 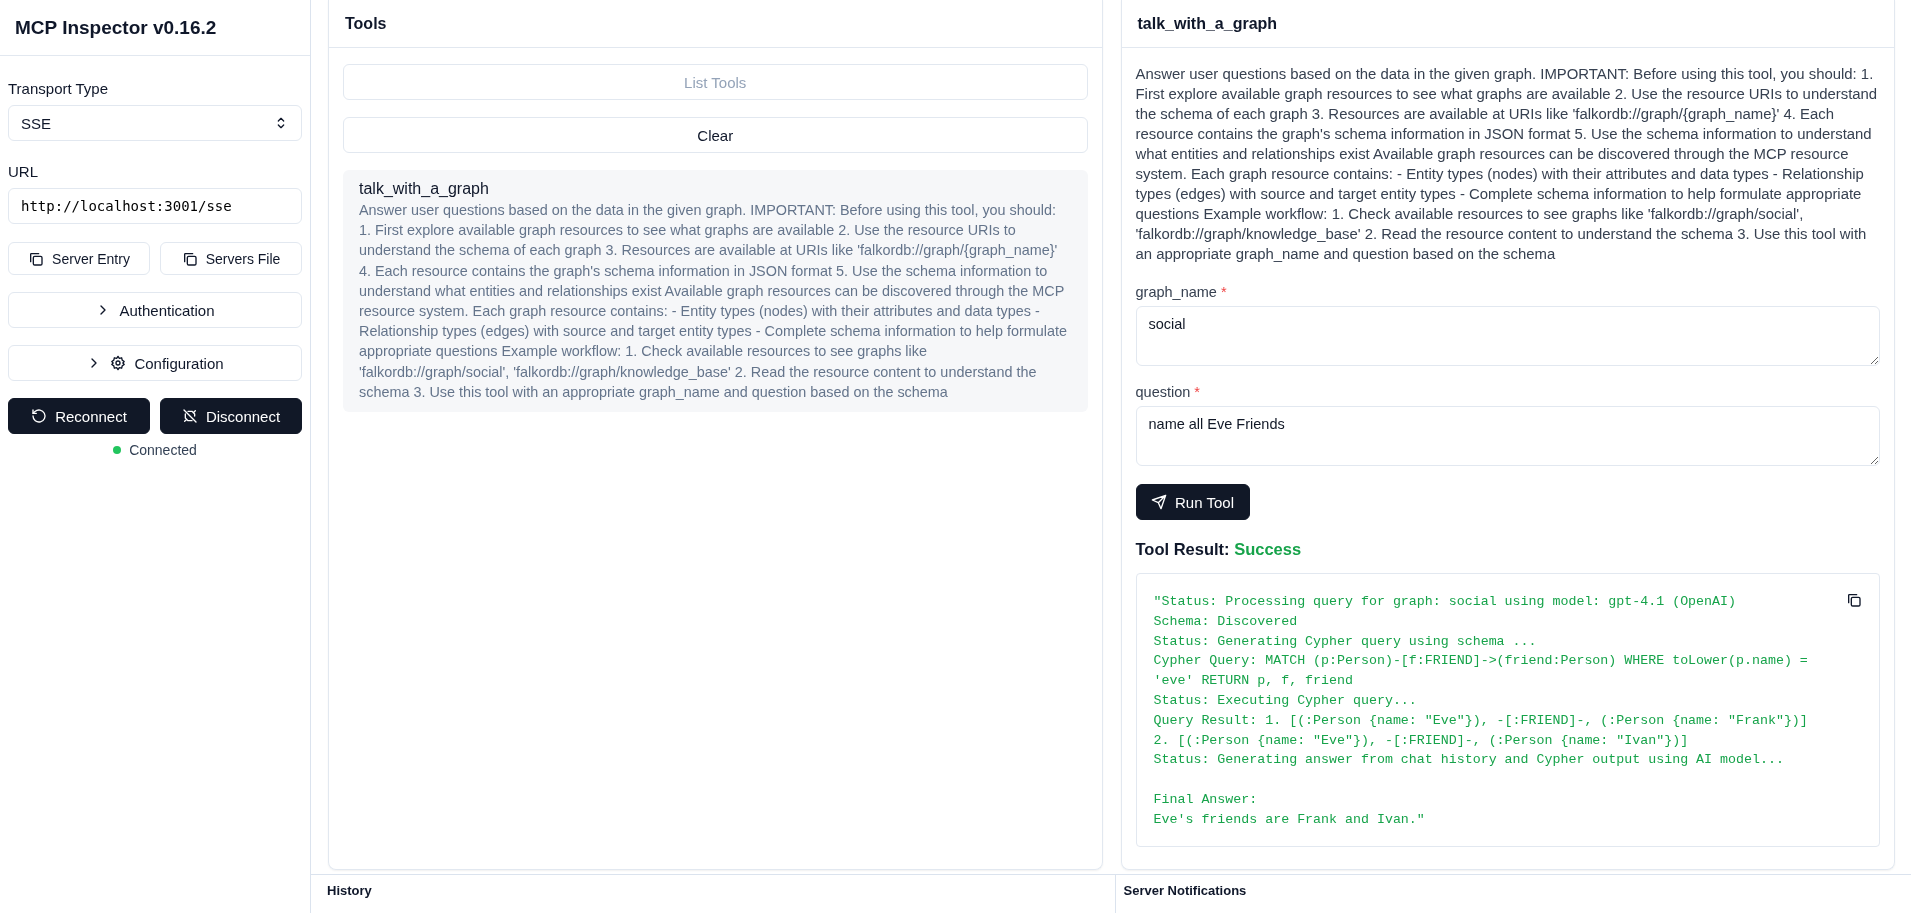 I want to click on result-text: "Status: Processing query for graph: social using model: gpt-4.1 (OpenAI) Schema: Discovered Status: Generating Cypher query using schema ... Cypher Query: MATCH (p:Person)-[f:FRIEND]->(friend:Person) WHERE toLower(p.name) = 'eve' RETURN p, f, friend Status: Executing Cypher query... Query Result: 1. [(:Person {name: "Eve"}), -[:FRIEND]-, (:Person {name: "Frank"})] 2. [(:Person {name: "Eve"}), -[:FRIEND]-, (:Person {name: "Ivan"})] Status: Generating answer from chat history and Cypher output using AI model... Final Answer: Eve's friends are Frank and Ivan.", so click(x=1480, y=711).